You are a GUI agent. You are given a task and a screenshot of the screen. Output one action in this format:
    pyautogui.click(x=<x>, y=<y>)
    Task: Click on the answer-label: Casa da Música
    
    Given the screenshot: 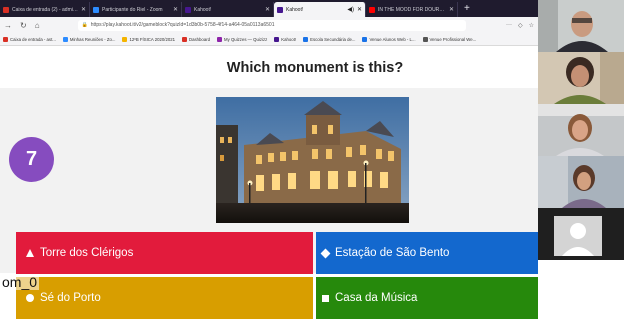 What is the action you would take?
    pyautogui.click(x=376, y=298)
    